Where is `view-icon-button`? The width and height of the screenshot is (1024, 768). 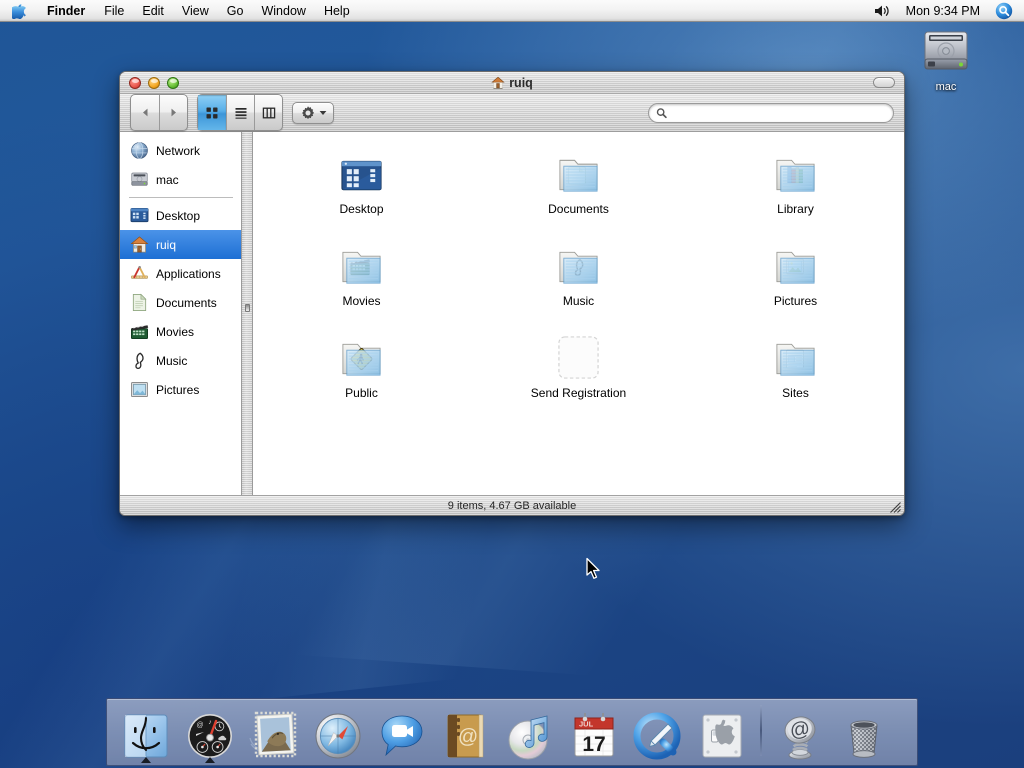
view-icon-button is located at coordinates (212, 112).